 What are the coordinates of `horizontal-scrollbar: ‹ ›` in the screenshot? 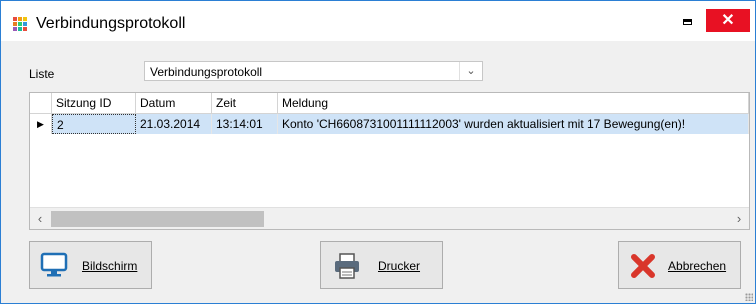 It's located at (389, 218).